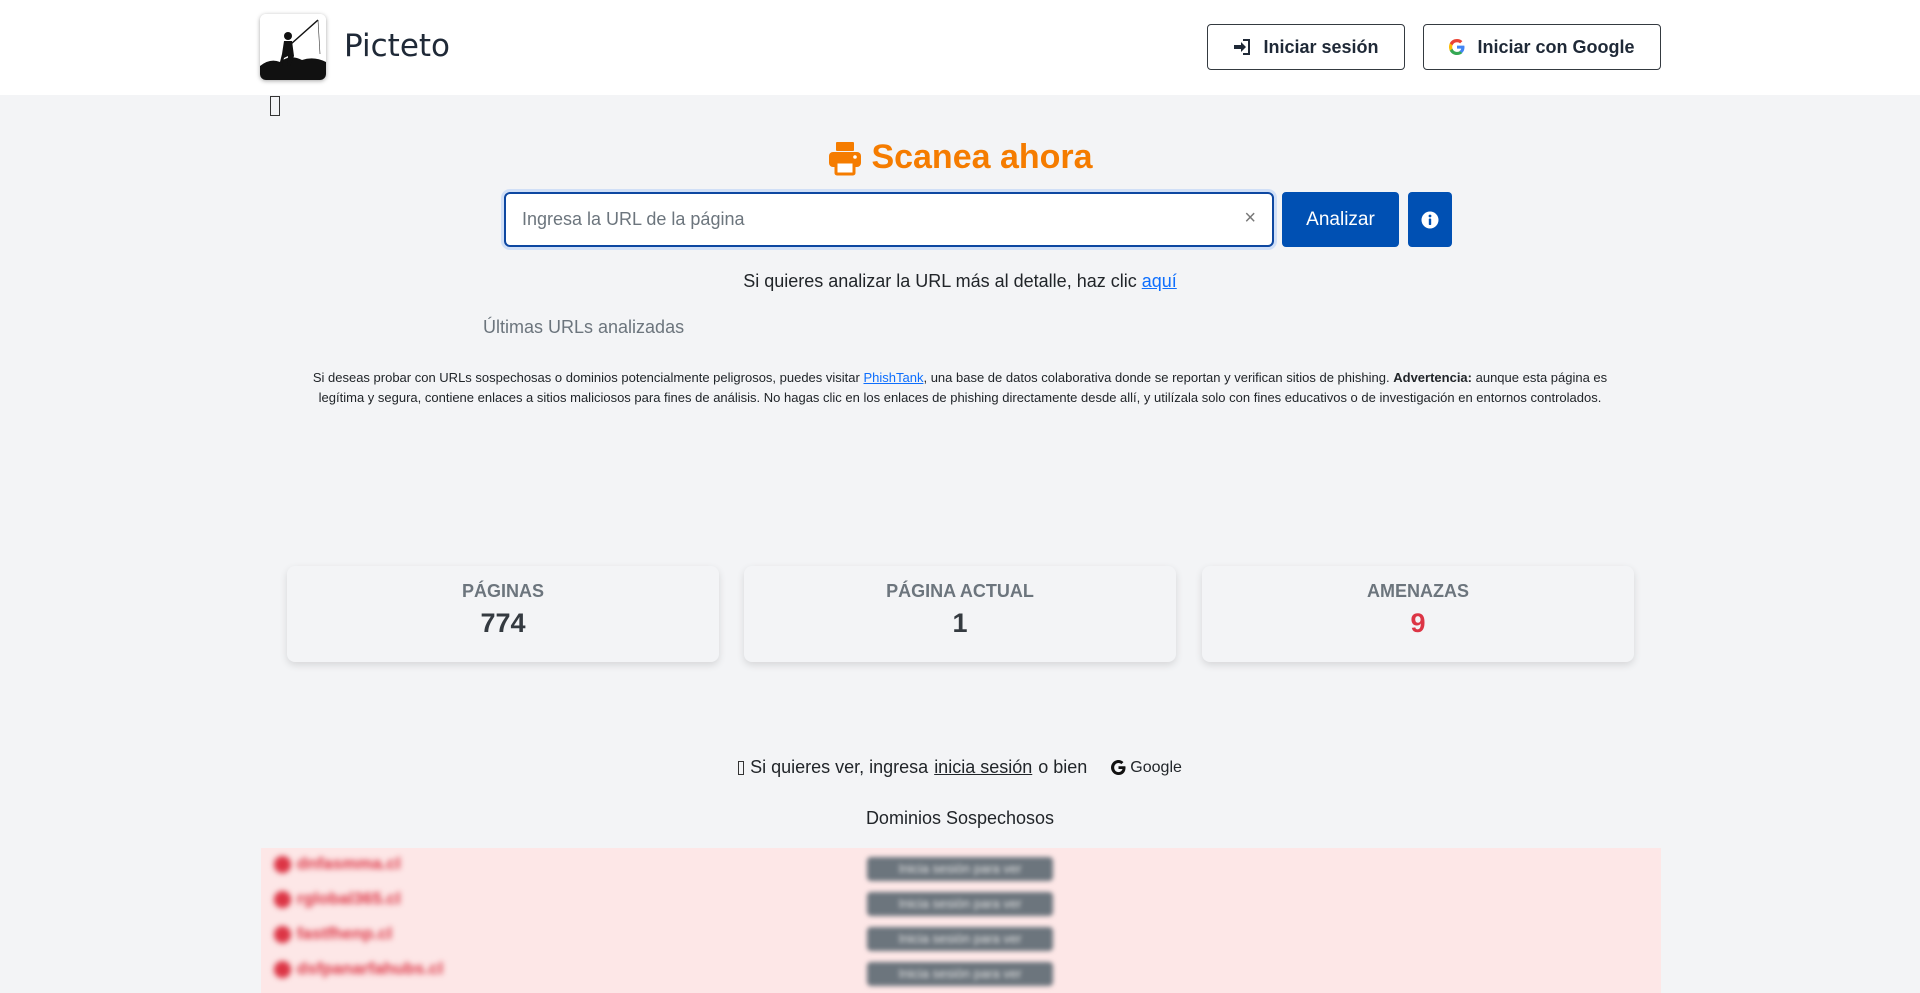 This screenshot has height=993, width=1920. I want to click on printer-icon, so click(845, 158).